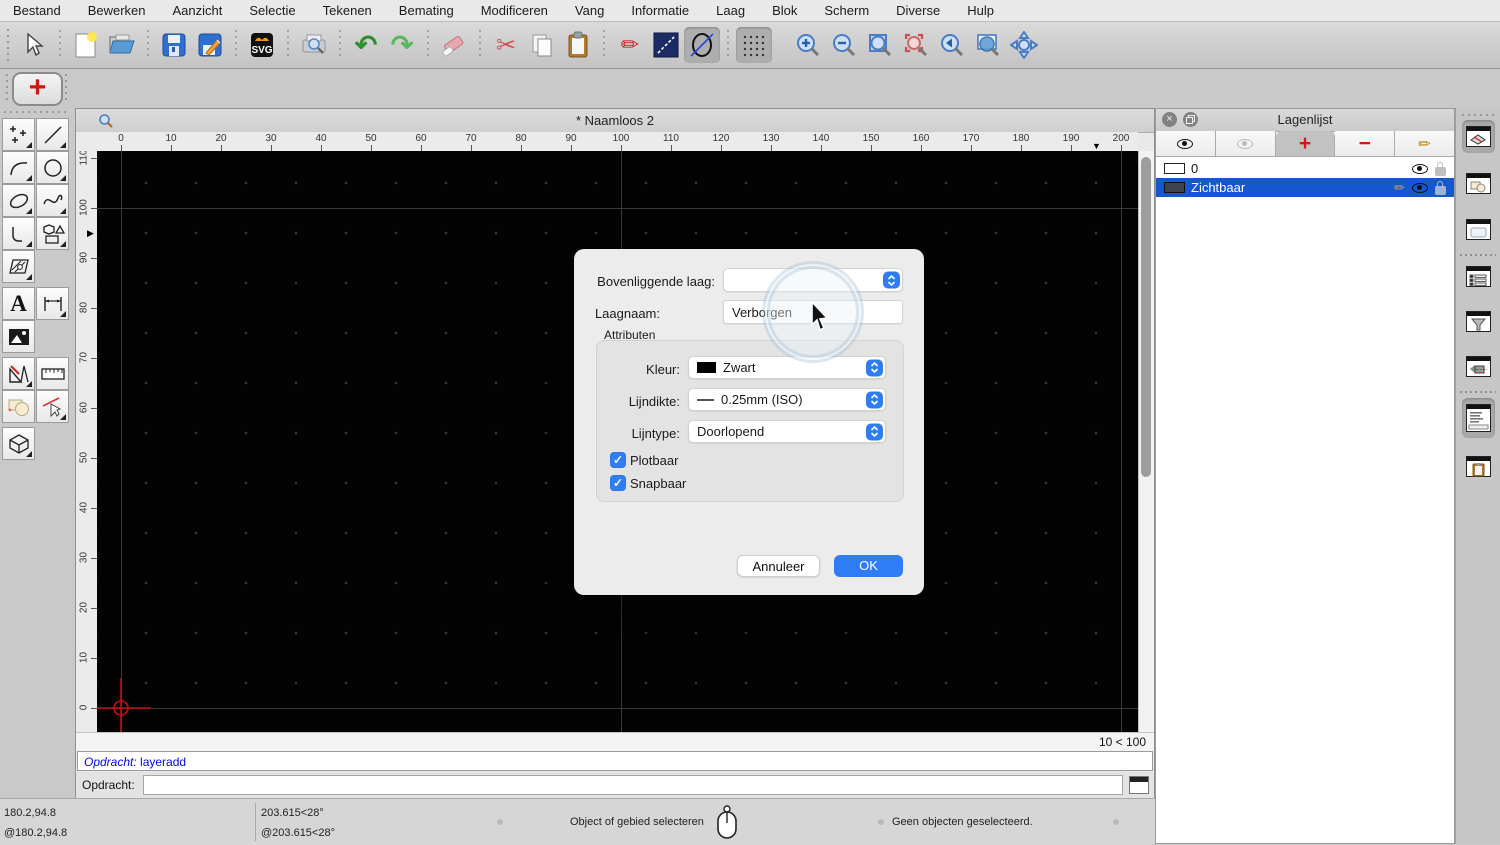  I want to click on menu-modificeren: Modificeren, so click(514, 10).